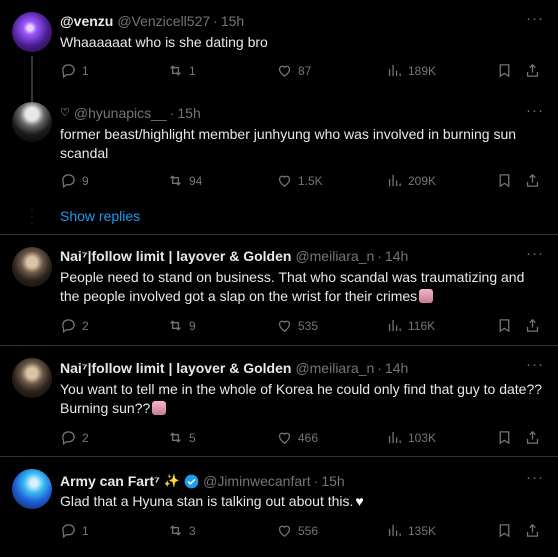  I want to click on like-button: 556, so click(297, 530).